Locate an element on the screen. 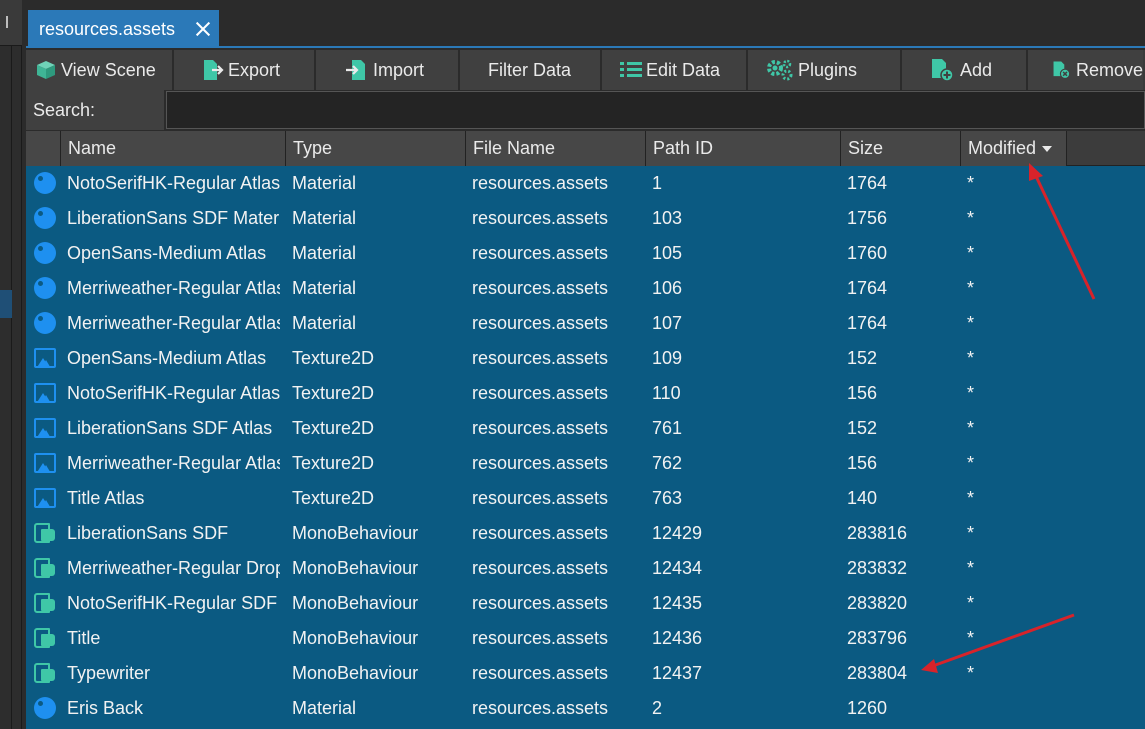  plugins-button: Plugins is located at coordinates (825, 70).